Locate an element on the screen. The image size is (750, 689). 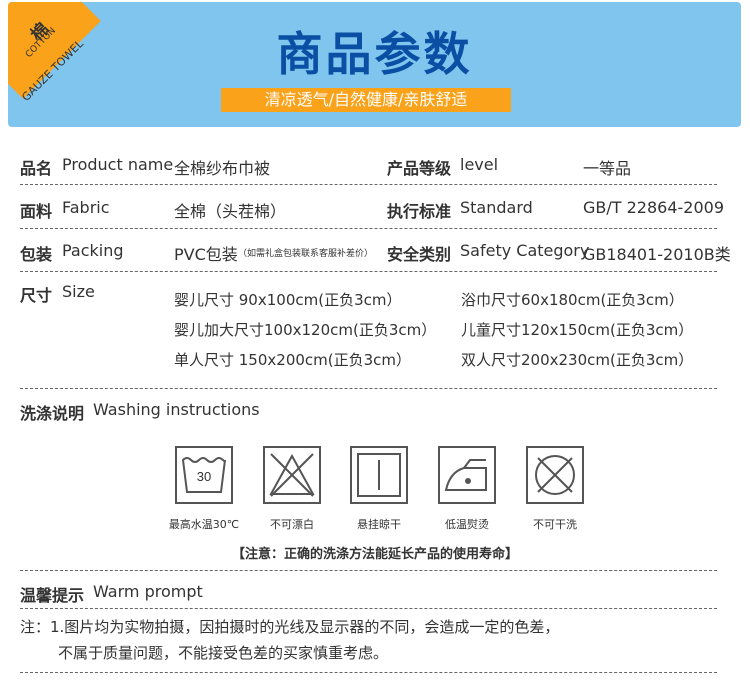
label-safety-cn: 安全类别 is located at coordinates (419, 254).